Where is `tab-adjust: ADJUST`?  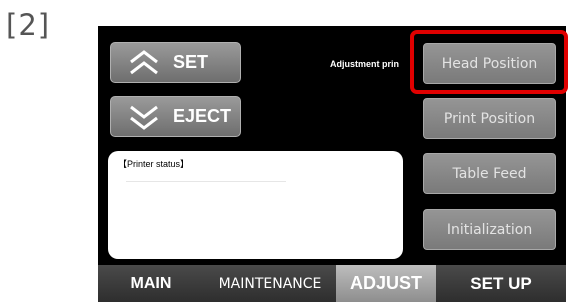
tab-adjust: ADJUST is located at coordinates (386, 283).